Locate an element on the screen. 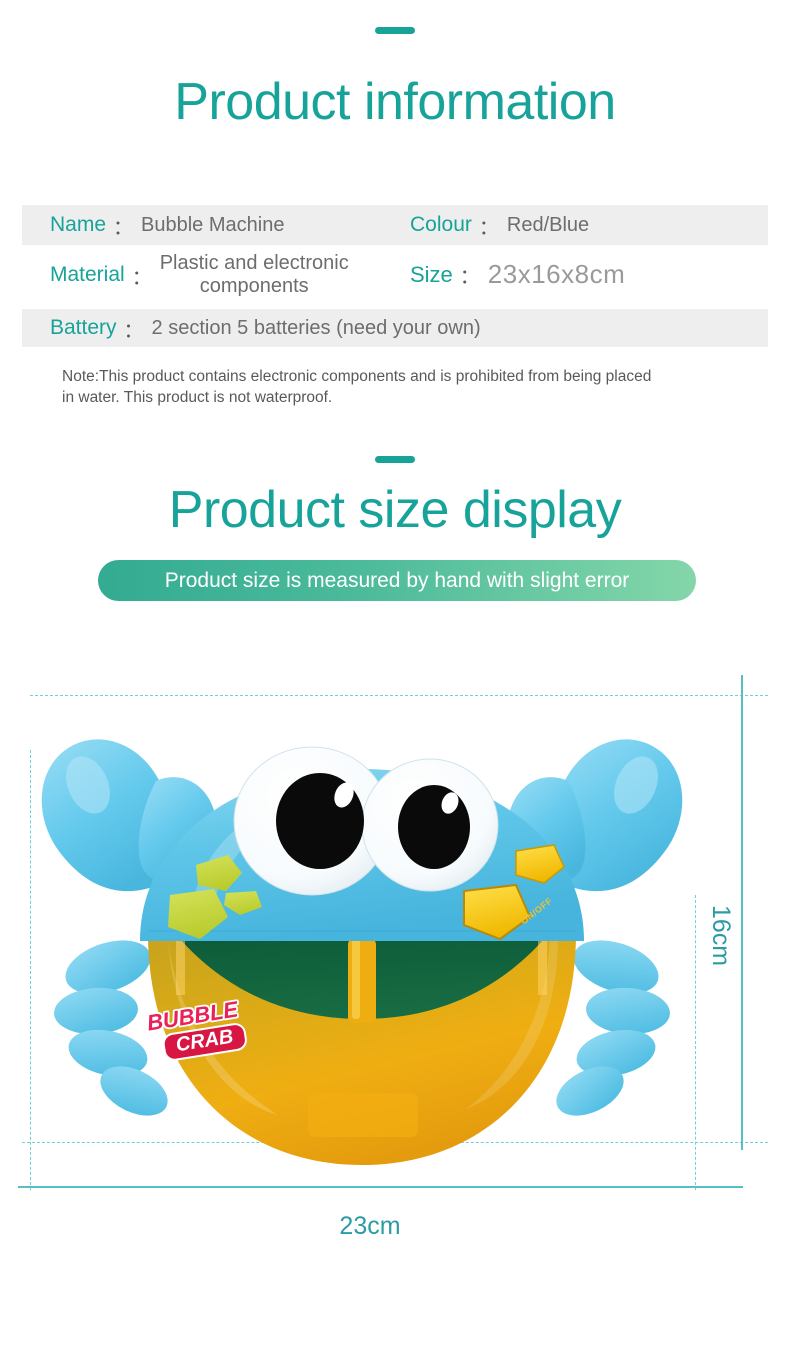 The width and height of the screenshot is (790, 1354). section-dash-product-size-display is located at coordinates (395, 459).